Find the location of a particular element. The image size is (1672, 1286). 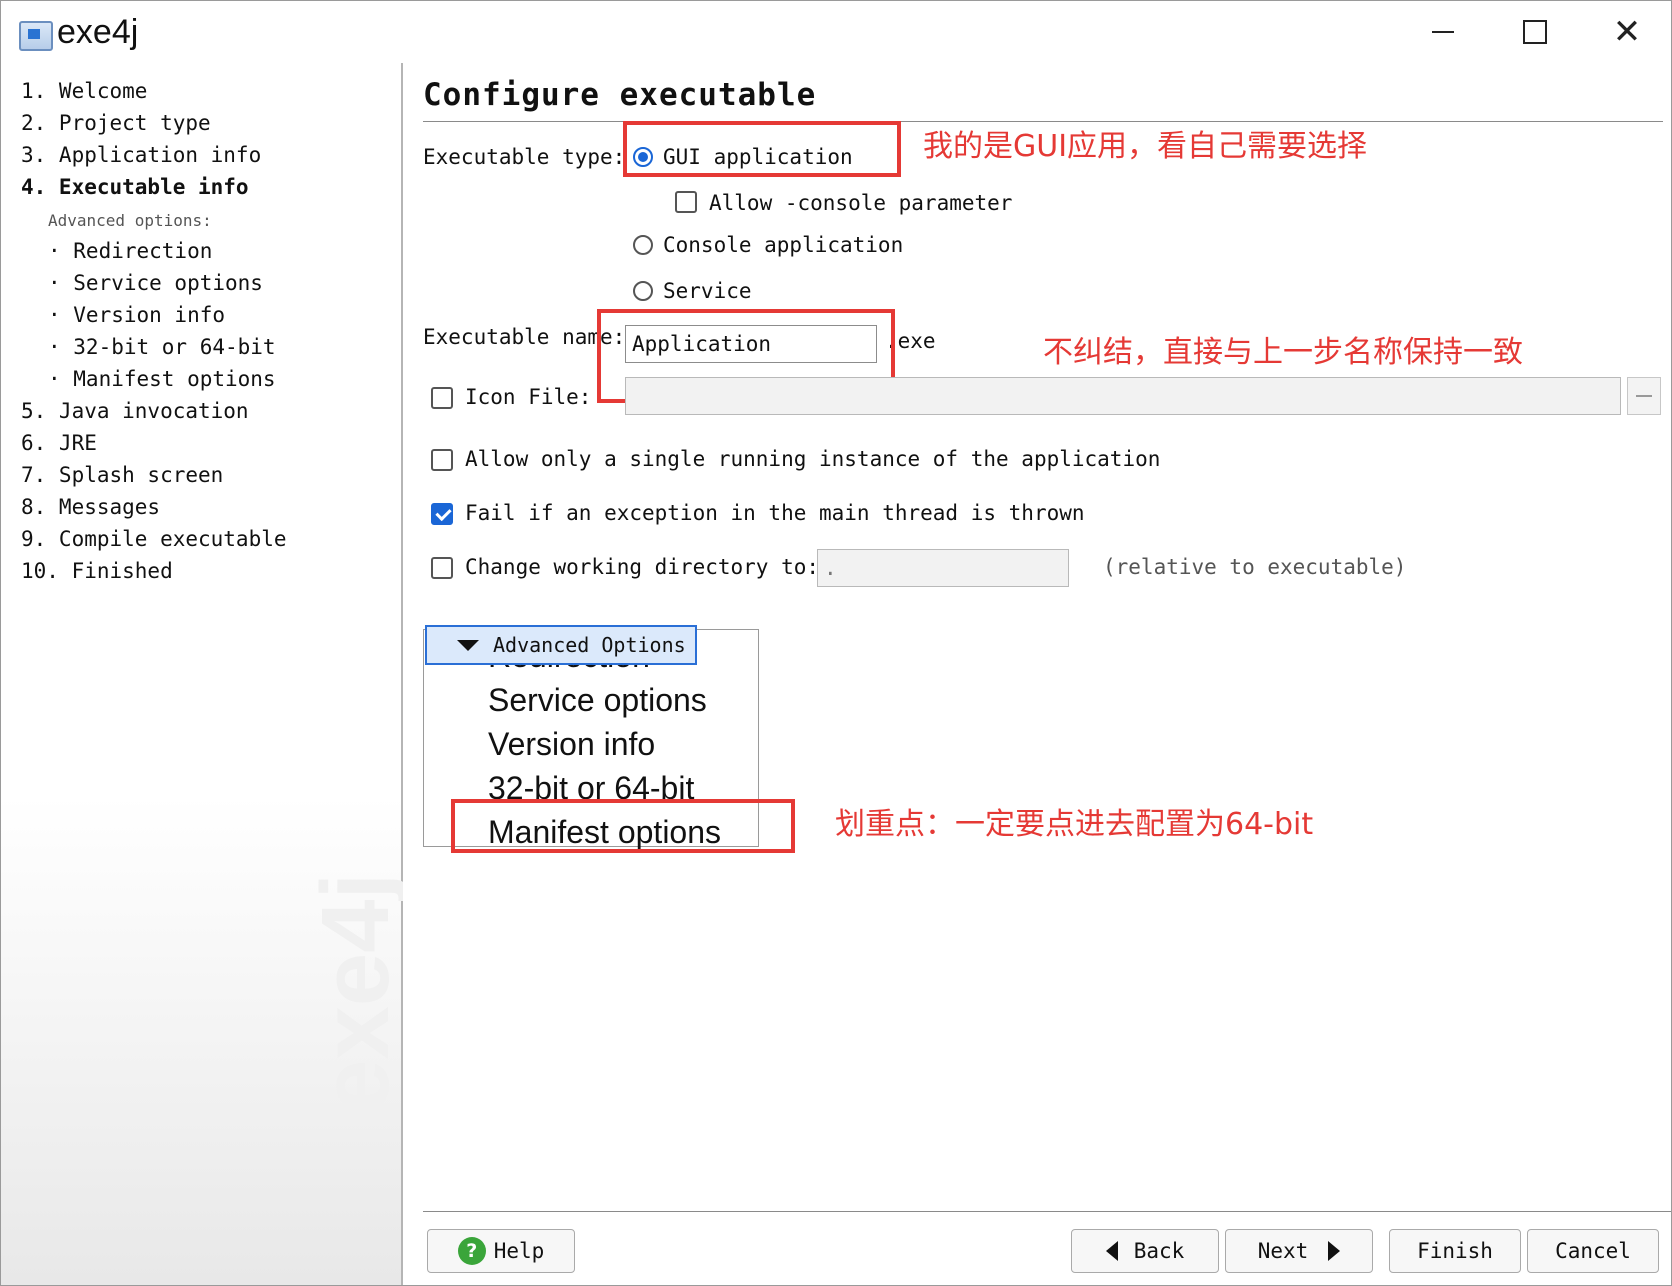

service-radio is located at coordinates (643, 291).